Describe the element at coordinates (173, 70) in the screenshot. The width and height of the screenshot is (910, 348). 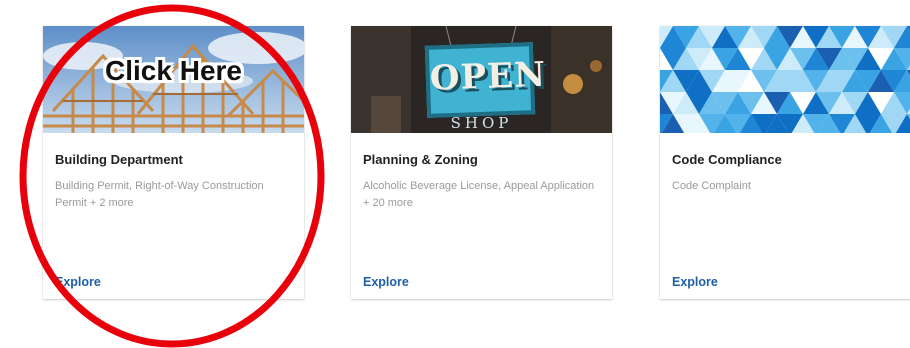
I see `click-here-overlay: Click Here` at that location.